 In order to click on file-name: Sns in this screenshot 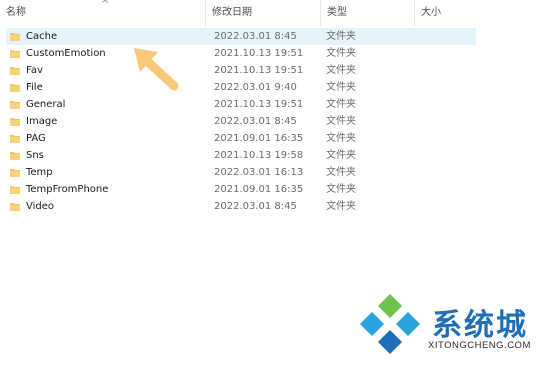, I will do `click(35, 155)`.